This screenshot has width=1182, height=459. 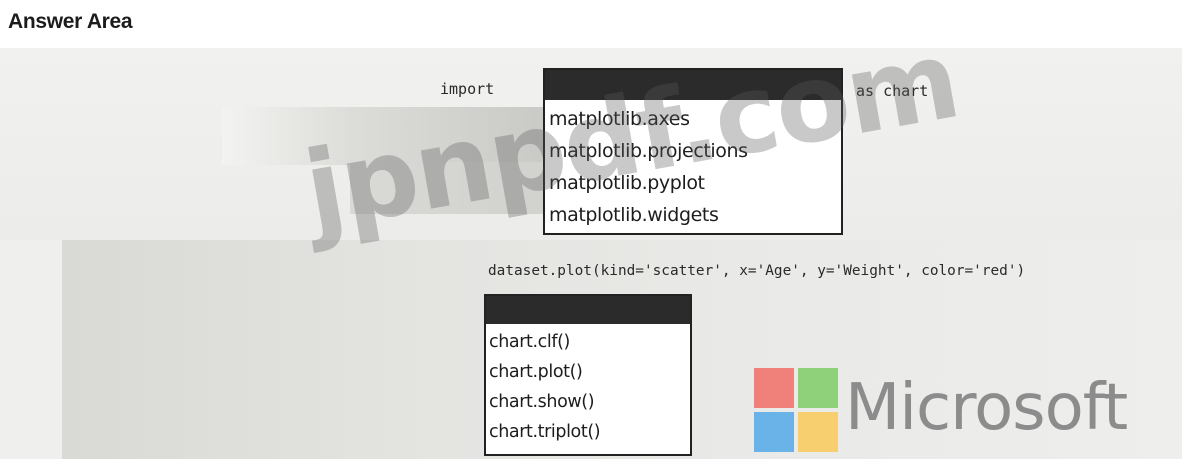 What do you see at coordinates (693, 215) in the screenshot?
I see `dropdown-option: matplotlib.widgets` at bounding box center [693, 215].